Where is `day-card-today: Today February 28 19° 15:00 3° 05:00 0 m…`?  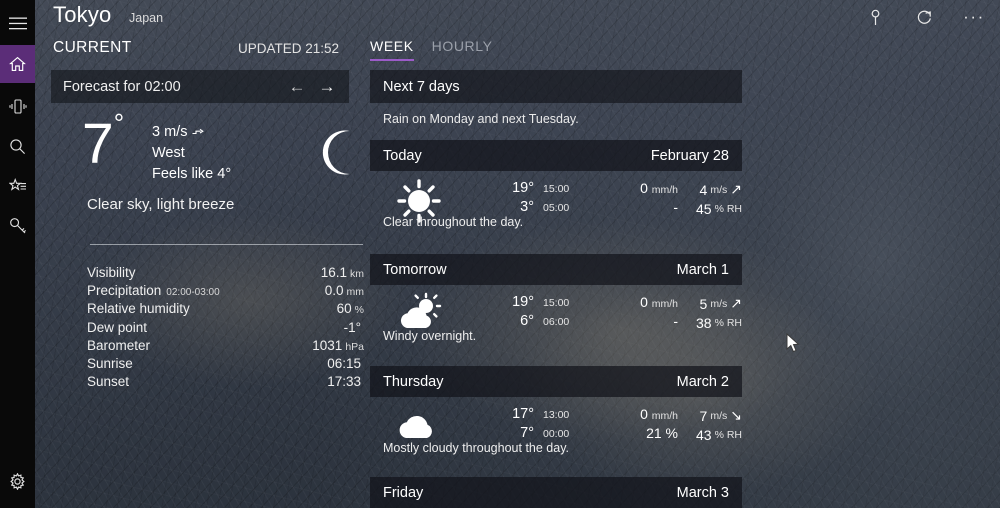 day-card-today: Today February 28 19° 15:00 3° 05:00 0 m… is located at coordinates (556, 186).